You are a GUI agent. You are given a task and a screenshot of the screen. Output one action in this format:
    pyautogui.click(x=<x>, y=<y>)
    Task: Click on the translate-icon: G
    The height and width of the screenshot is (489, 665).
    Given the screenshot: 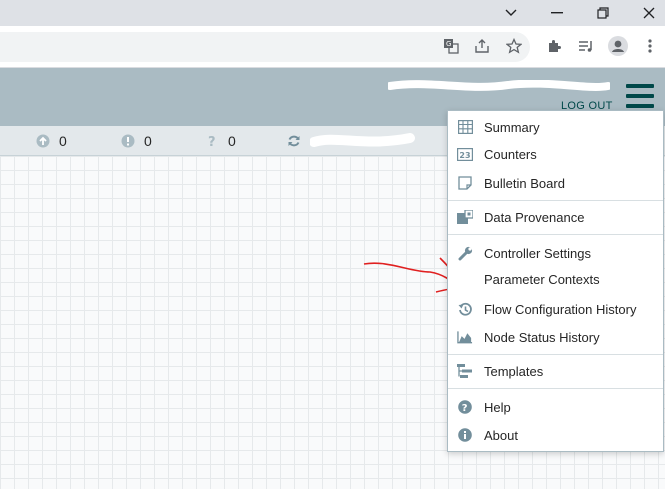 What is the action you would take?
    pyautogui.click(x=451, y=46)
    